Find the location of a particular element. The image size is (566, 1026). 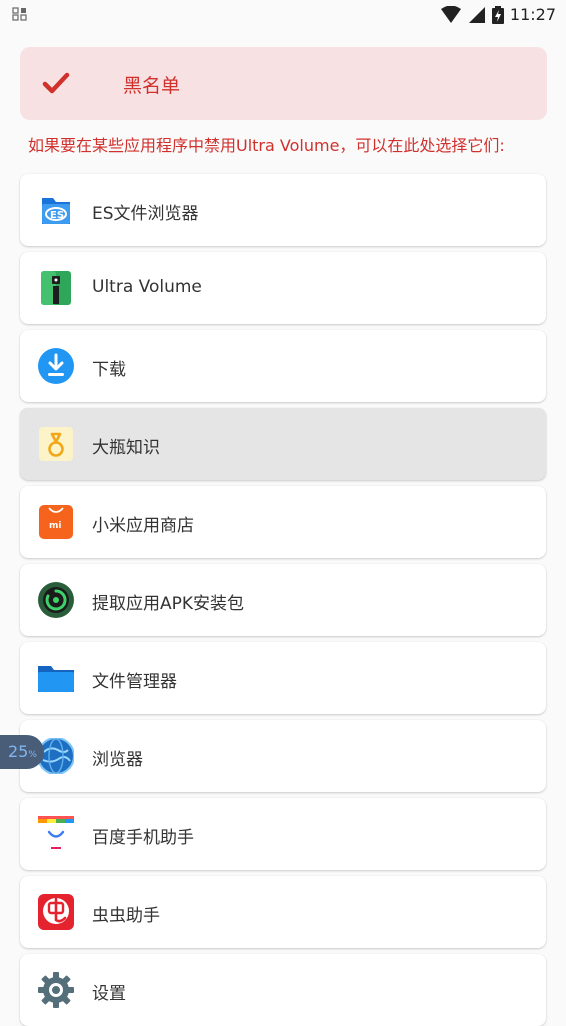

app-item-download: 下载 is located at coordinates (283, 366).